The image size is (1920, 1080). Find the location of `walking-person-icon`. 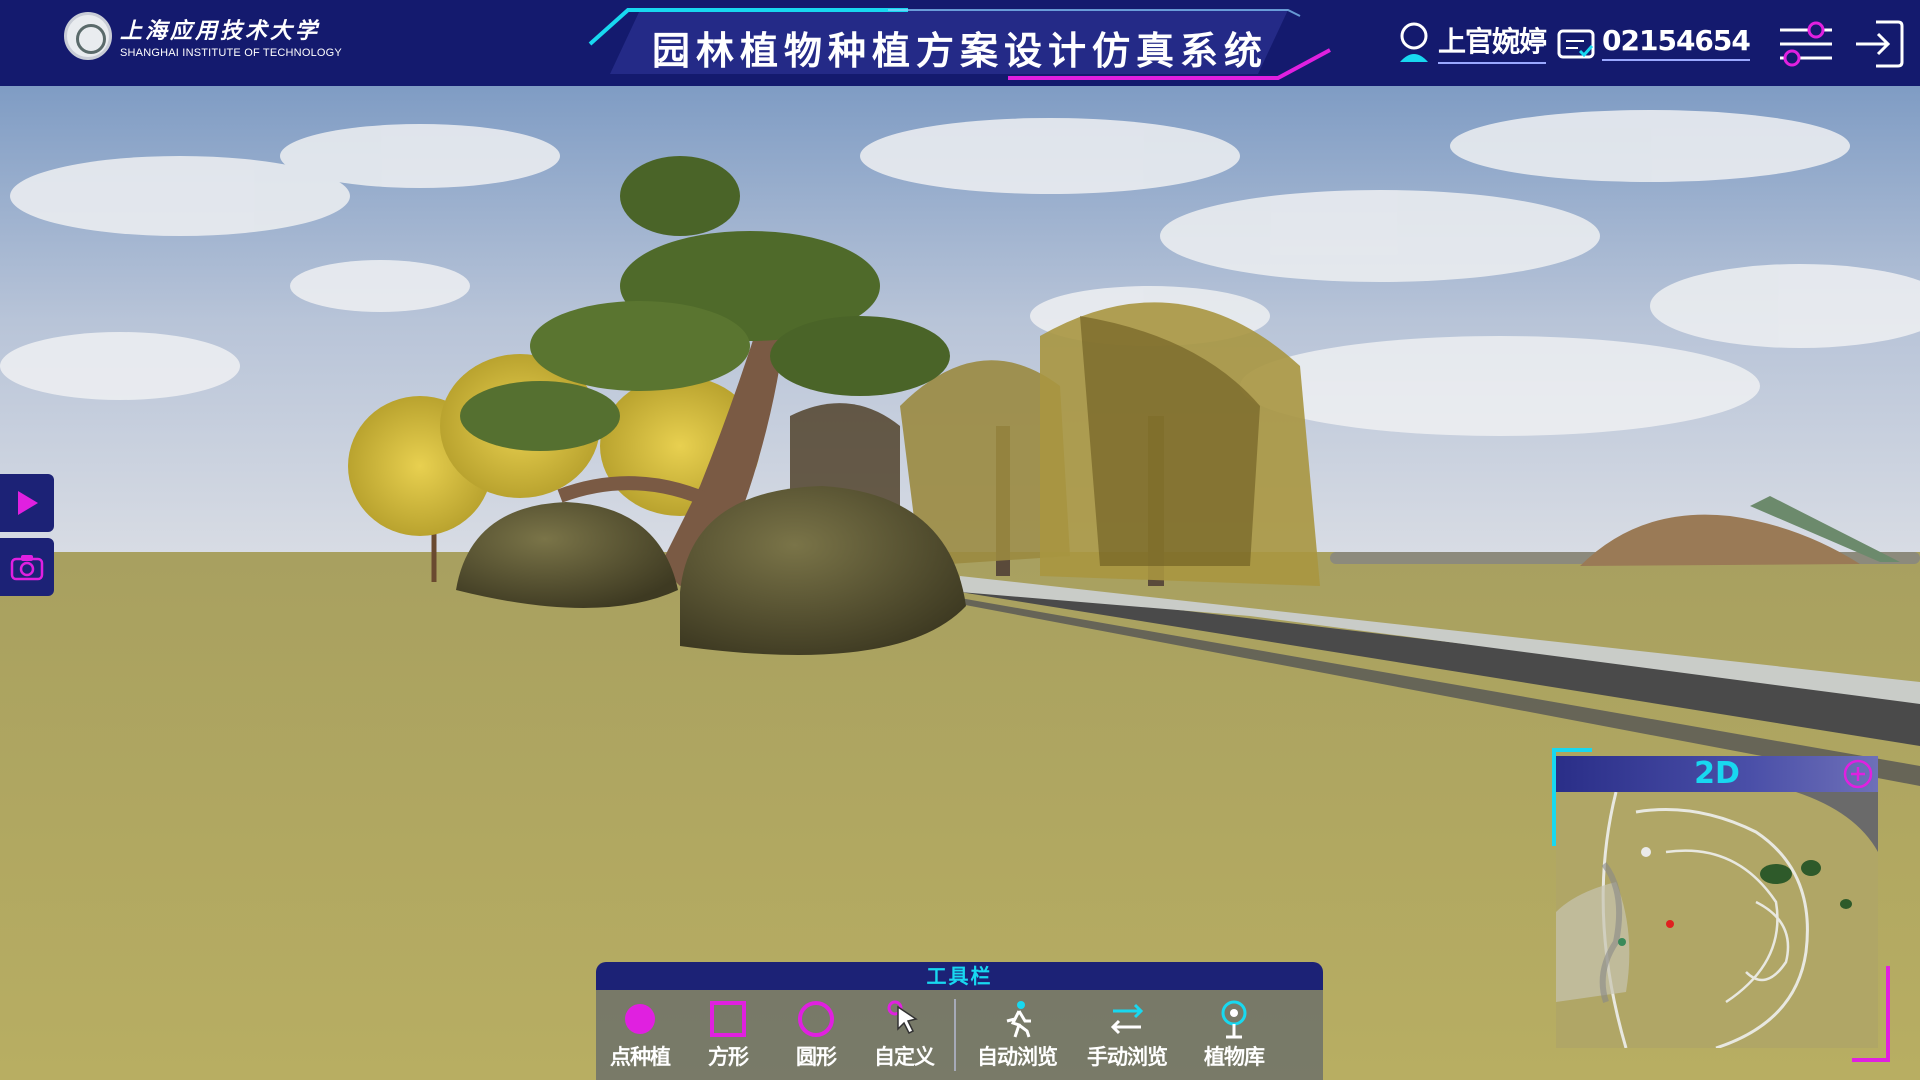

walking-person-icon is located at coordinates (1018, 1019).